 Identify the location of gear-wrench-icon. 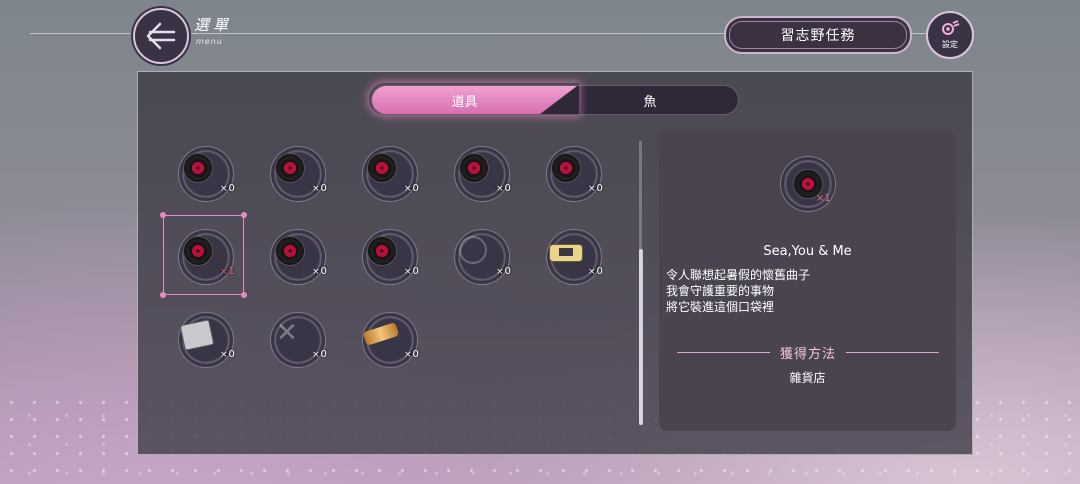
(951, 27).